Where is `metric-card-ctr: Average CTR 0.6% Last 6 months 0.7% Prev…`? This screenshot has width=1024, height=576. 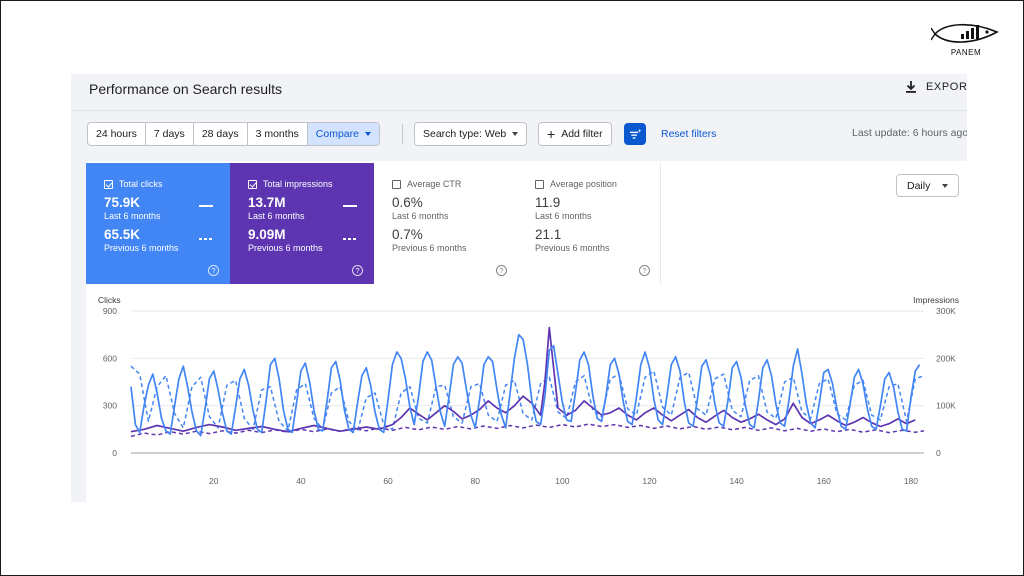 metric-card-ctr: Average CTR 0.6% Last 6 months 0.7% Prev… is located at coordinates (446, 223).